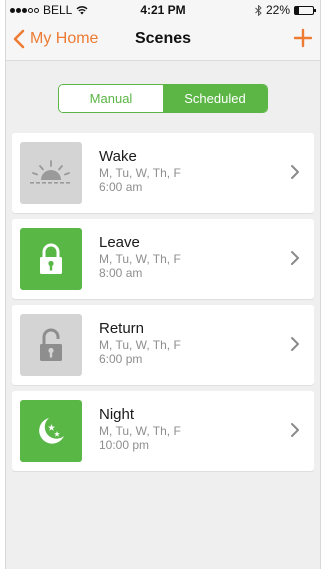 This screenshot has height=569, width=322. Describe the element at coordinates (122, 328) in the screenshot. I see `scene-name: Return` at that location.